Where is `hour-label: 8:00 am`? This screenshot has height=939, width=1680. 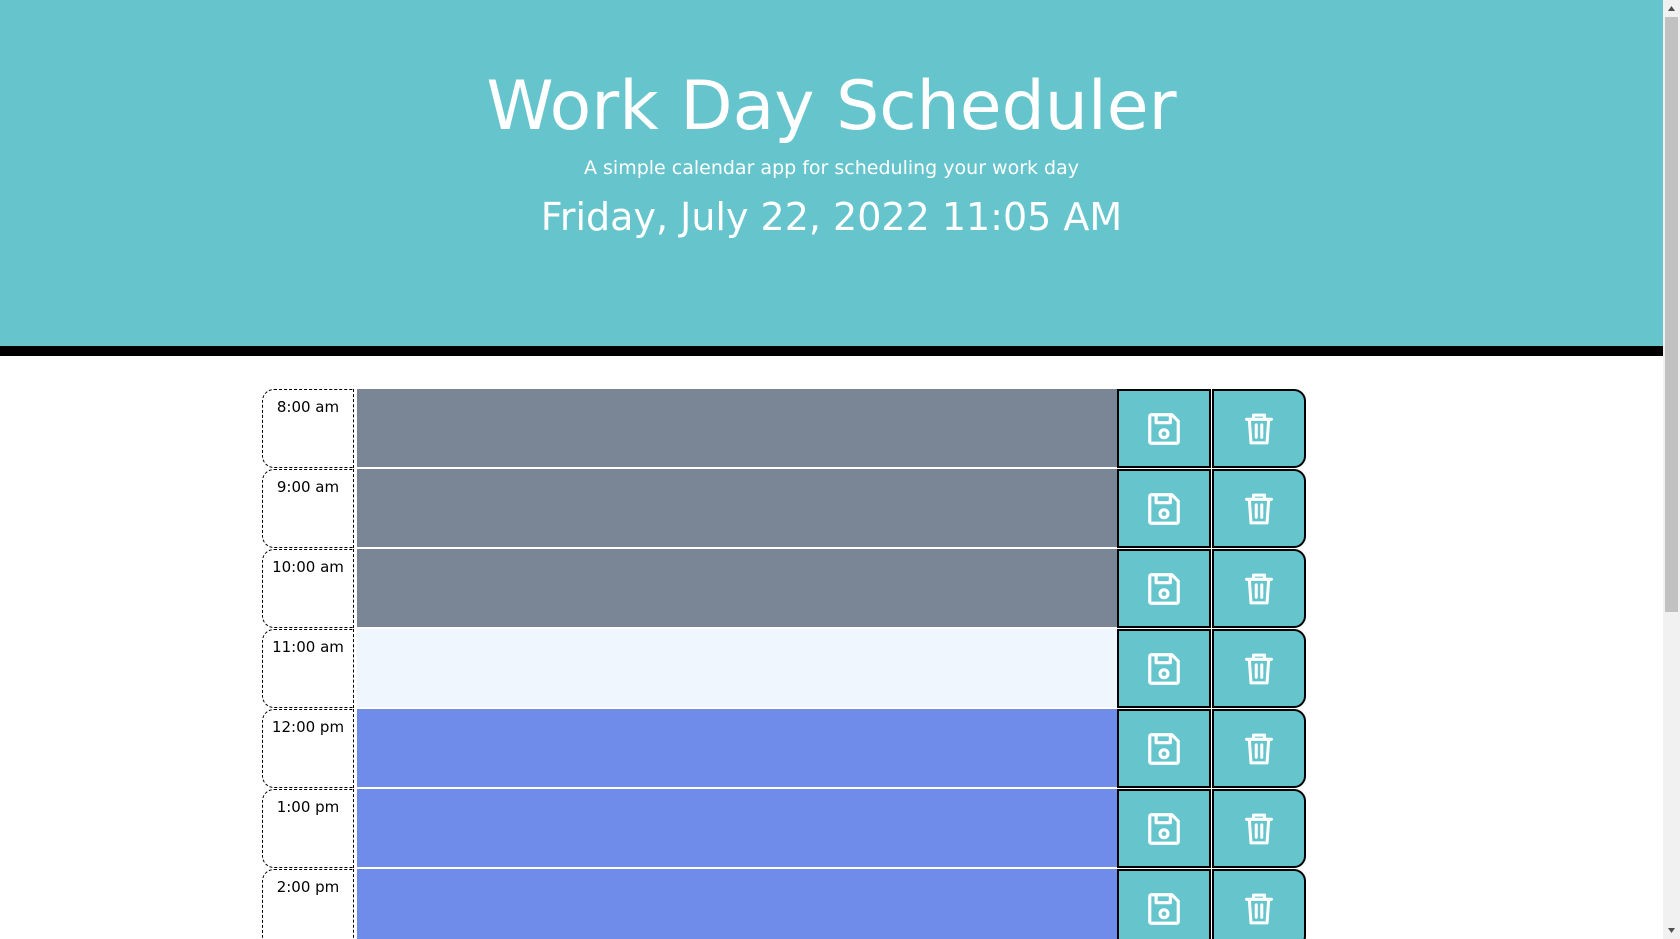 hour-label: 8:00 am is located at coordinates (308, 428).